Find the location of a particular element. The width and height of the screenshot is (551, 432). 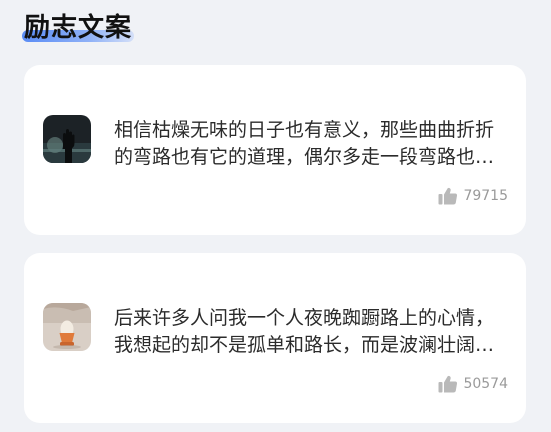

like-count: 79715 is located at coordinates (485, 196).